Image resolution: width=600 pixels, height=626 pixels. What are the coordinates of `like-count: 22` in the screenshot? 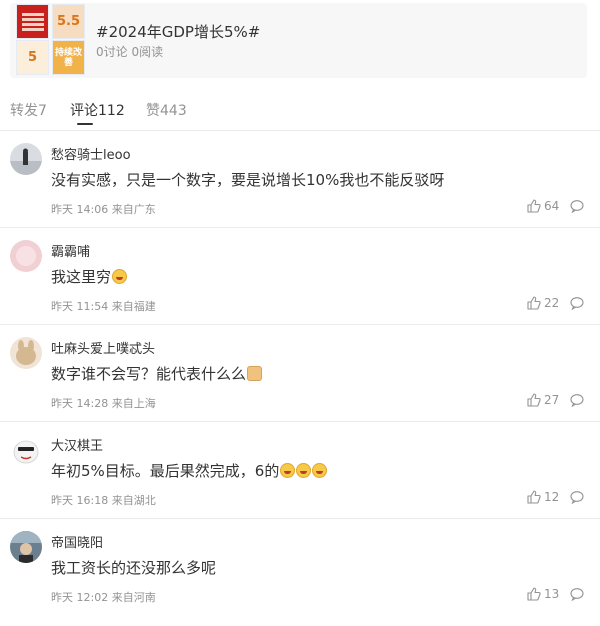 It's located at (552, 303).